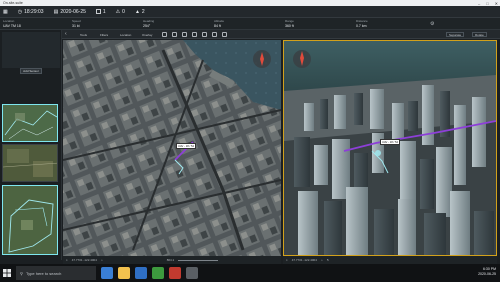  What do you see at coordinates (5, 12) in the screenshot?
I see `grid-icon: ▦` at bounding box center [5, 12].